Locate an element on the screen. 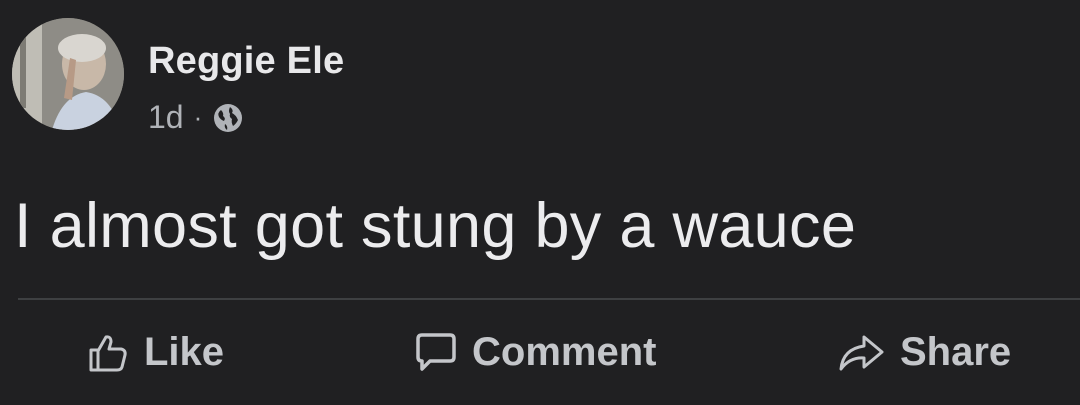 The width and height of the screenshot is (1080, 405). avatar is located at coordinates (68, 74).